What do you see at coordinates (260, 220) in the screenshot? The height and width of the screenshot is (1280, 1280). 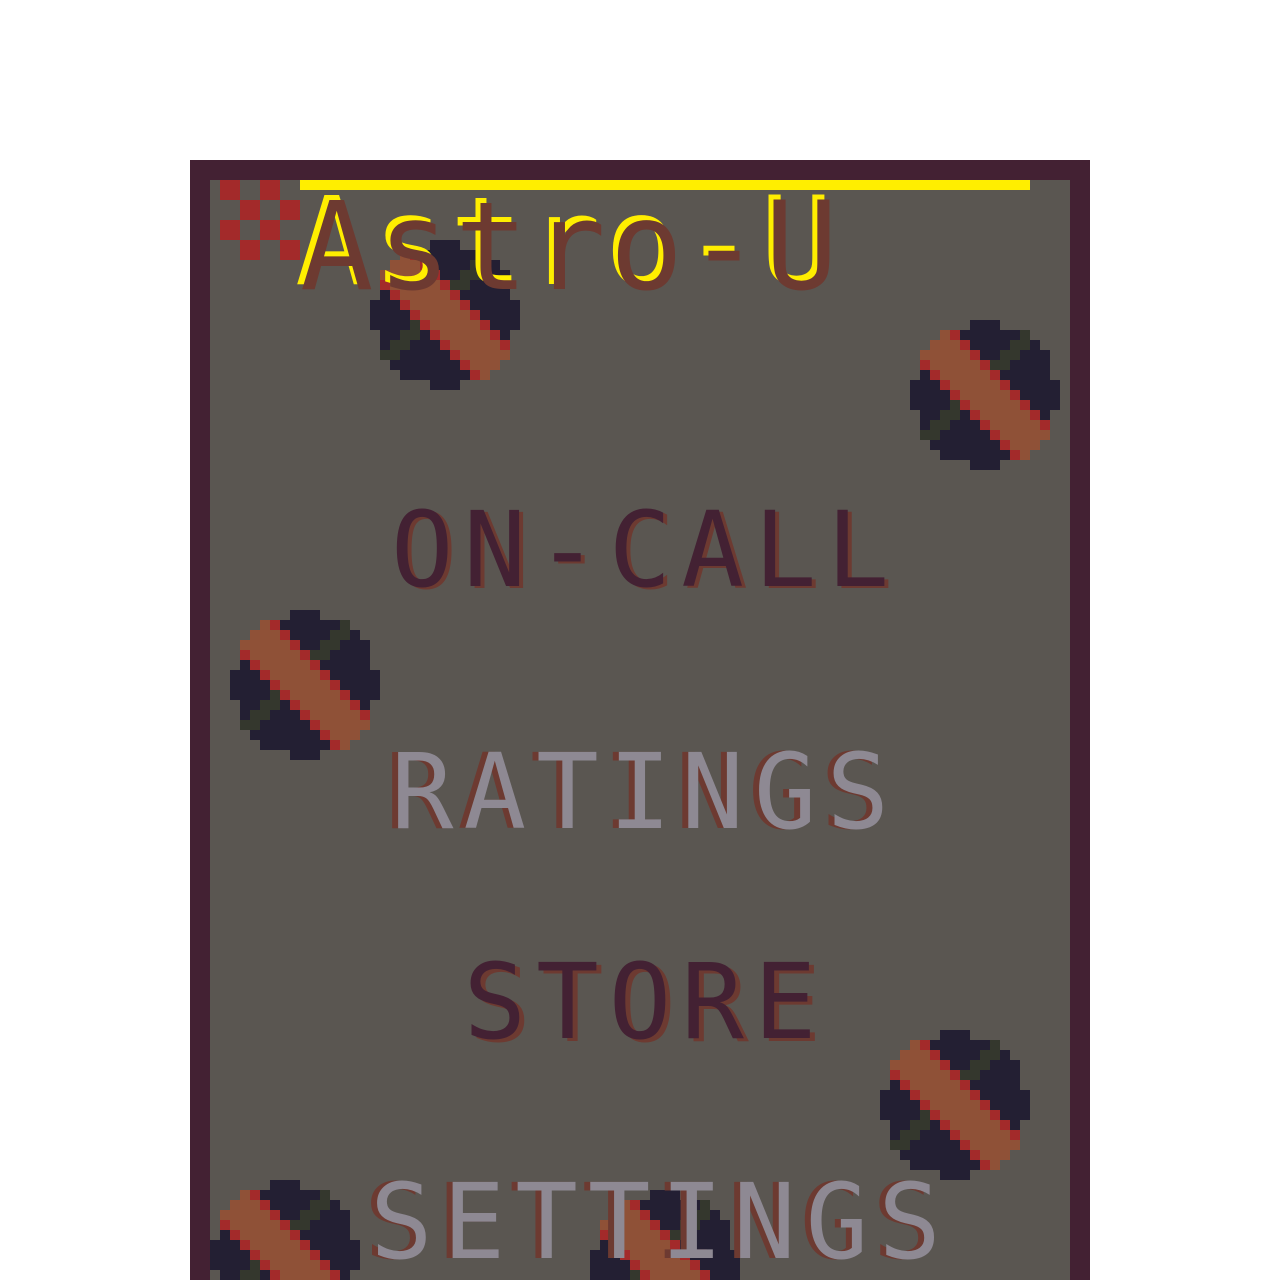 I see `checker-icon` at bounding box center [260, 220].